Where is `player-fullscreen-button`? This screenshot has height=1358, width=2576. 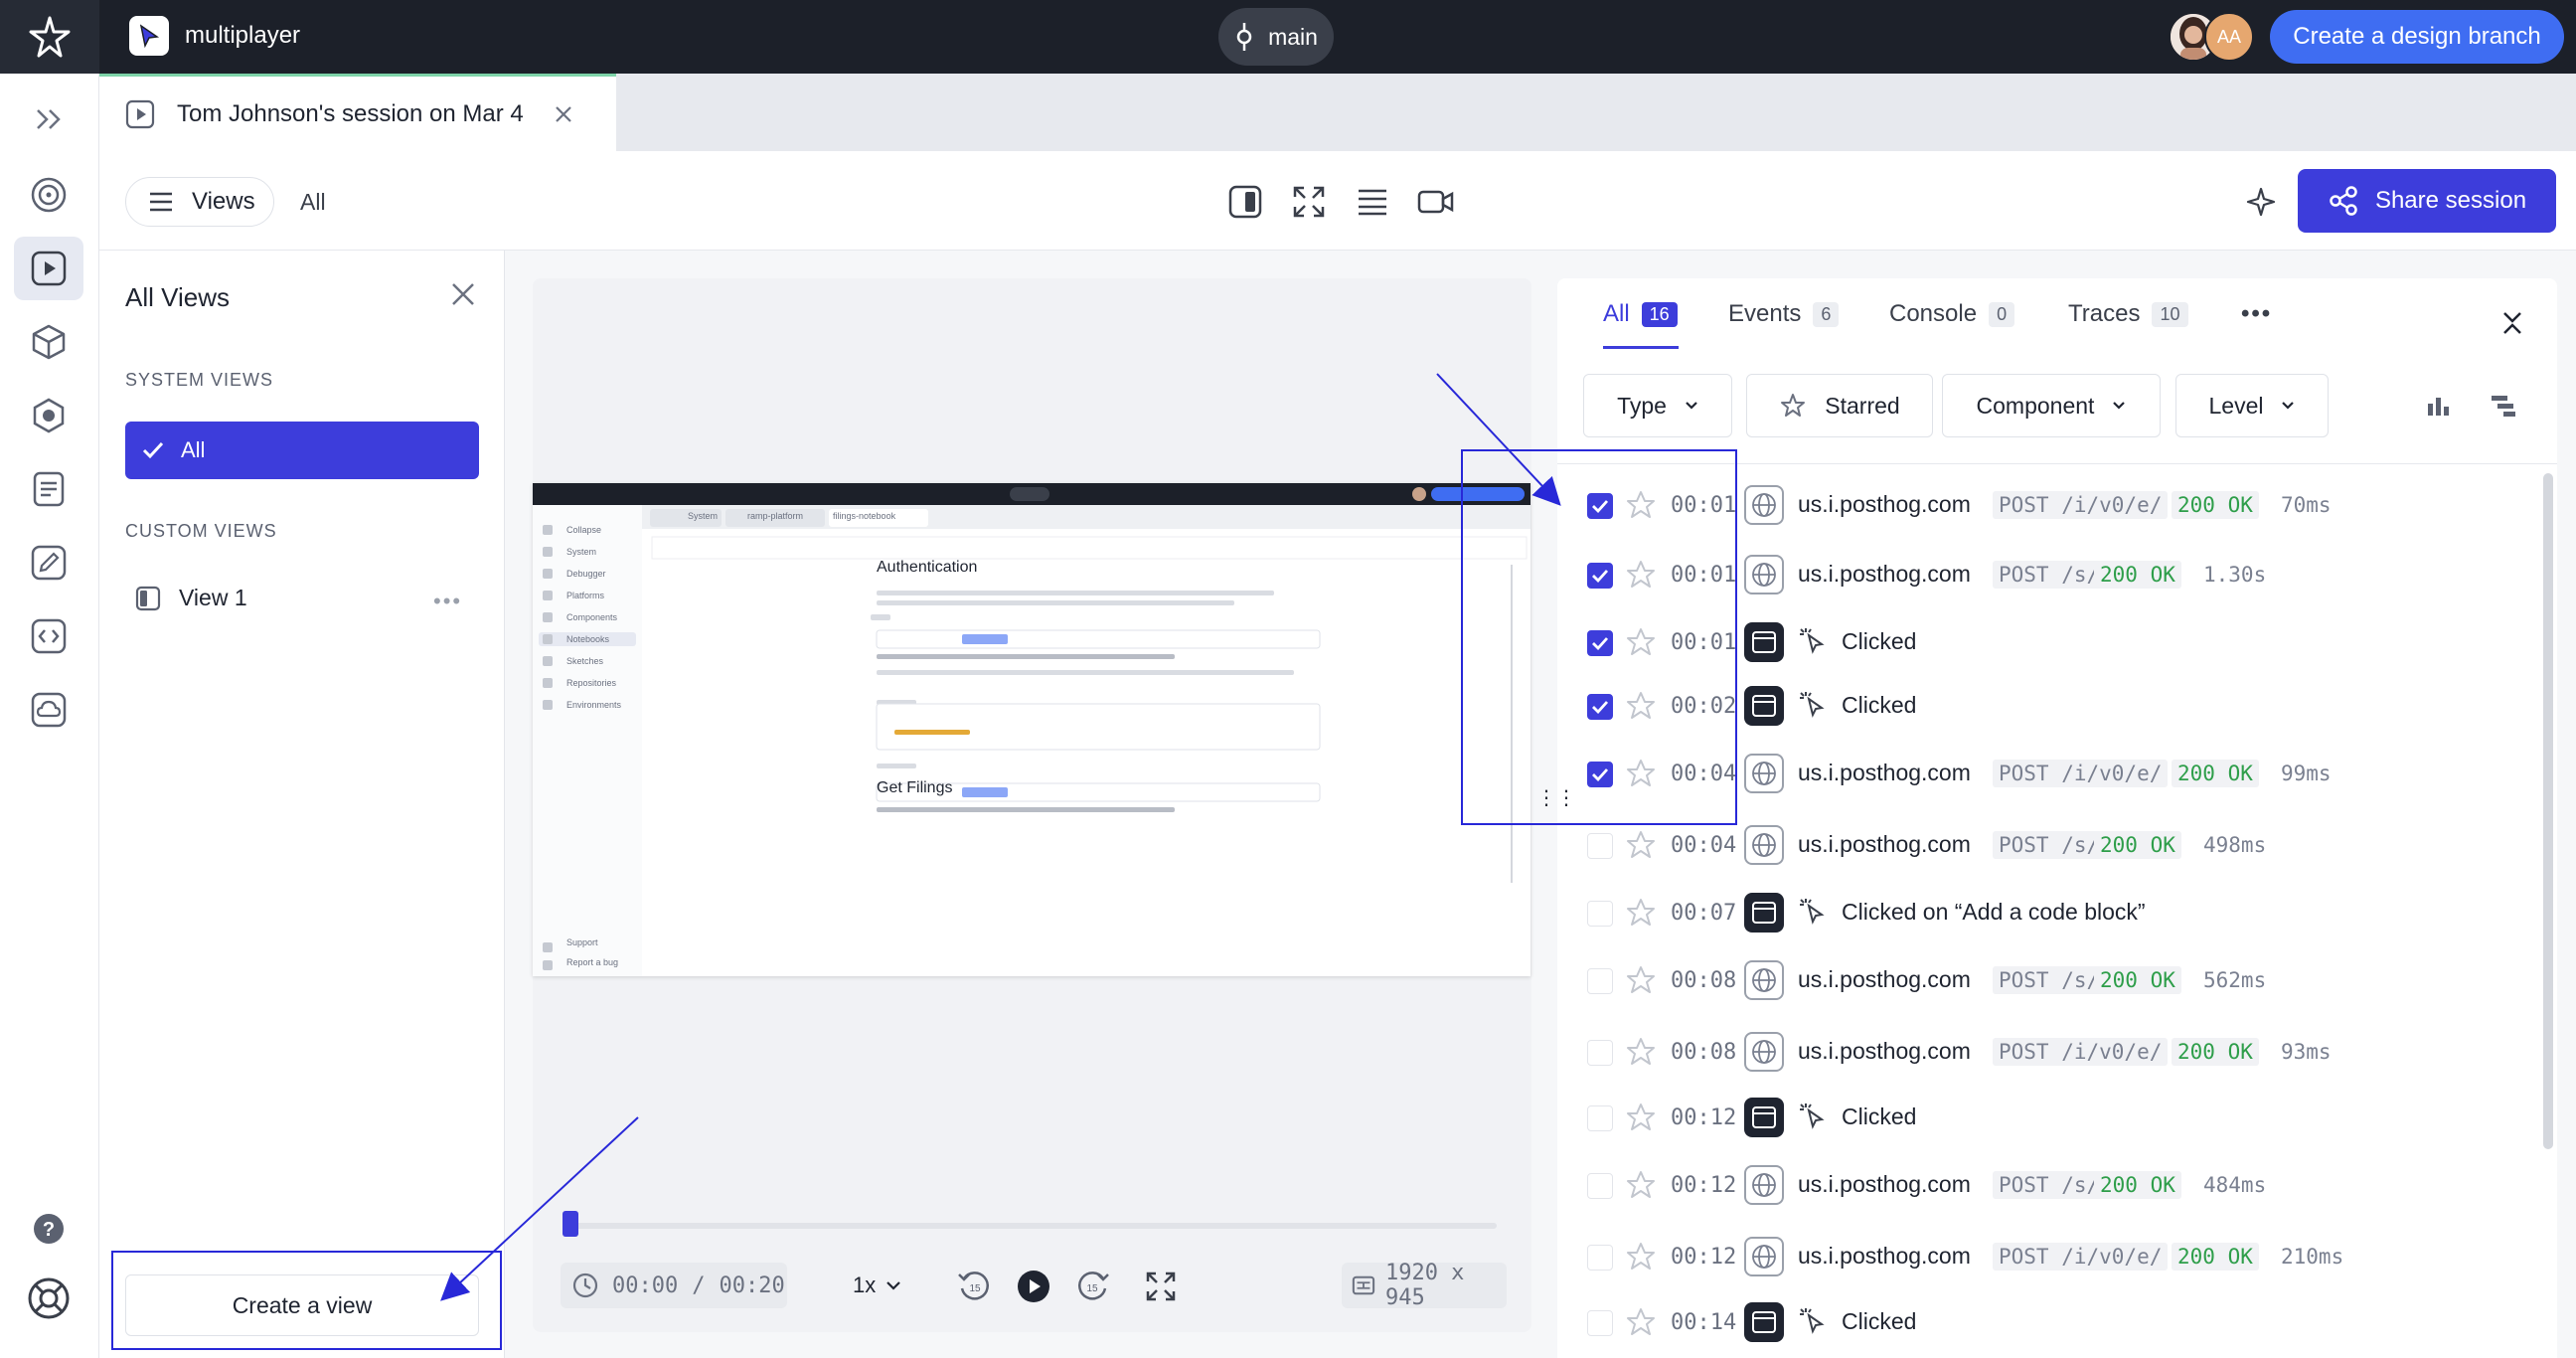
player-fullscreen-button is located at coordinates (1161, 1286).